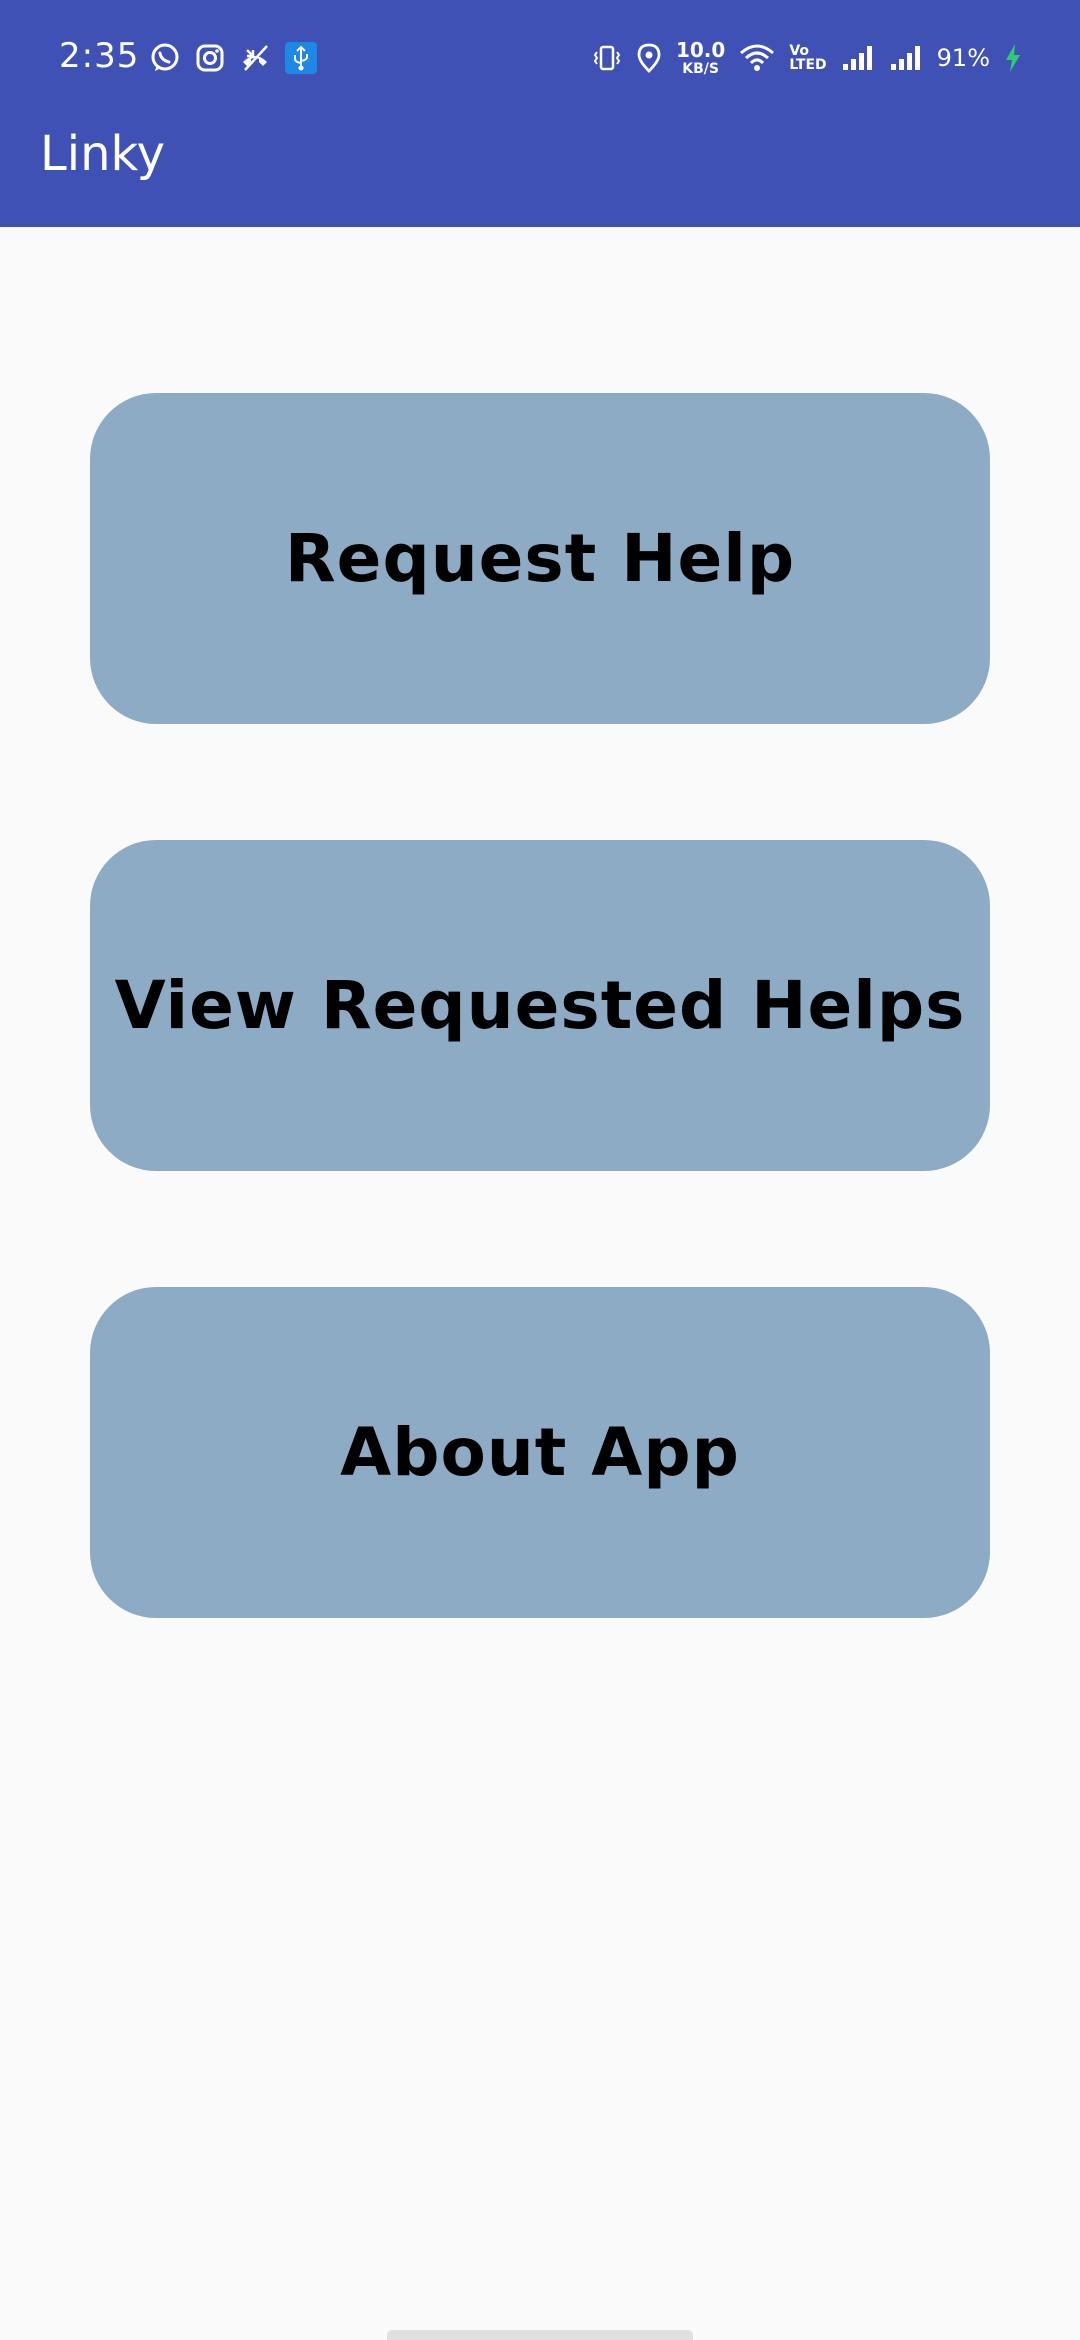 The height and width of the screenshot is (2340, 1080). What do you see at coordinates (858, 58) in the screenshot?
I see `signal-icon-sim1` at bounding box center [858, 58].